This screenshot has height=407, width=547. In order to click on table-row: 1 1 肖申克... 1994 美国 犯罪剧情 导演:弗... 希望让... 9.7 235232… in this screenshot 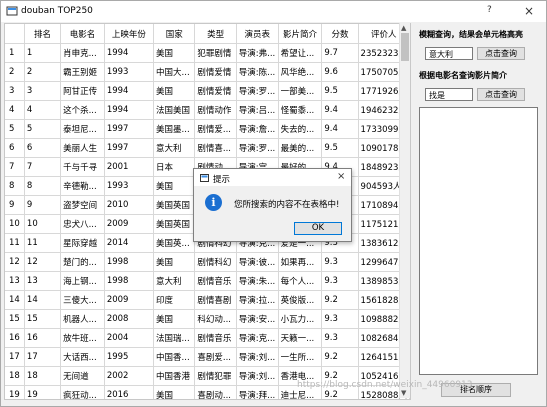, I will do `click(207, 53)`.